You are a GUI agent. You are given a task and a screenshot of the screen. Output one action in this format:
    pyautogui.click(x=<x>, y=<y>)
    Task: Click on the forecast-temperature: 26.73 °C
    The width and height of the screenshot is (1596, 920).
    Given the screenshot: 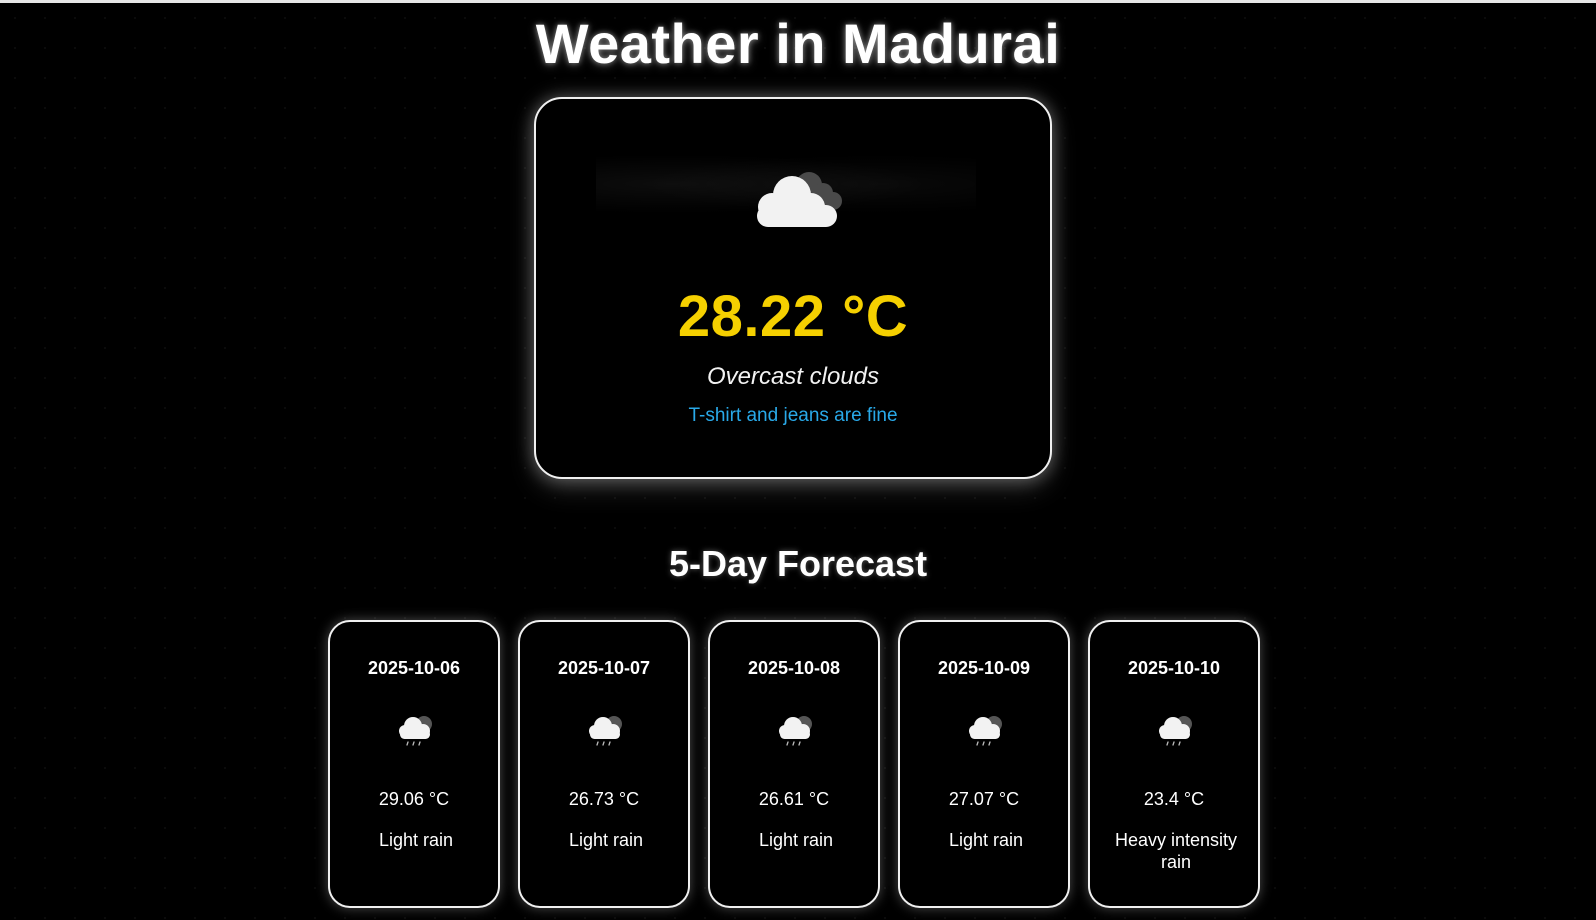 What is the action you would take?
    pyautogui.click(x=604, y=799)
    